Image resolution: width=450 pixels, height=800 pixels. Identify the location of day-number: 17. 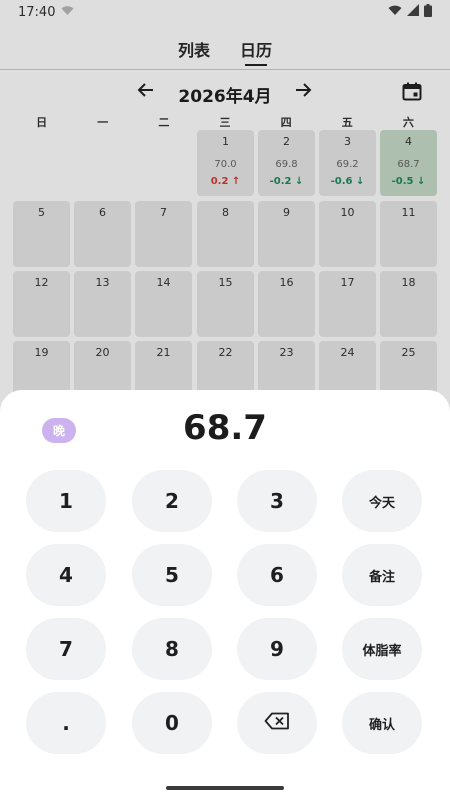
(347, 282).